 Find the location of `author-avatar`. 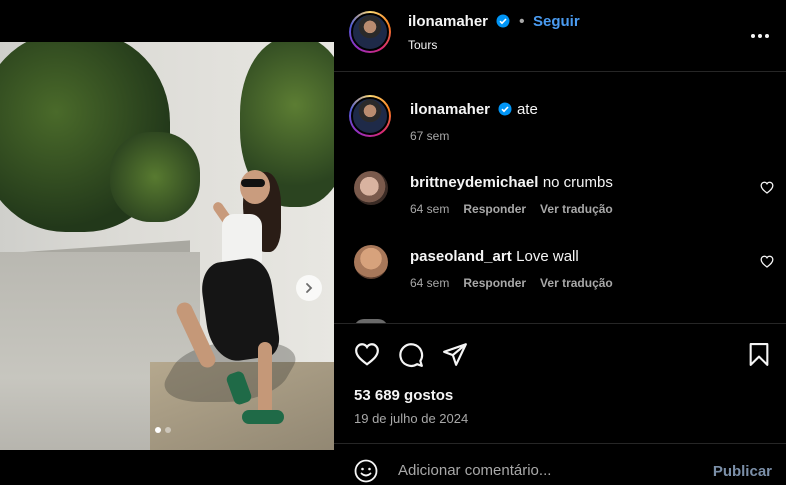

author-avatar is located at coordinates (370, 32).